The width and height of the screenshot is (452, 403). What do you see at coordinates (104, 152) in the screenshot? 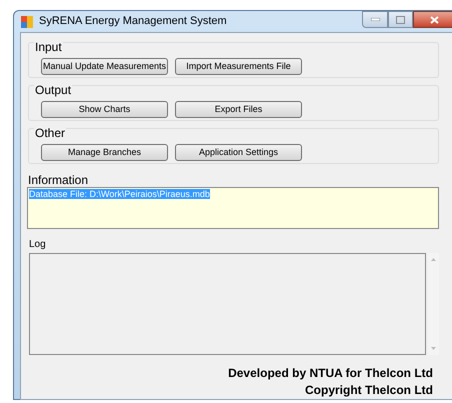
I see `action-button: Manage Branches` at bounding box center [104, 152].